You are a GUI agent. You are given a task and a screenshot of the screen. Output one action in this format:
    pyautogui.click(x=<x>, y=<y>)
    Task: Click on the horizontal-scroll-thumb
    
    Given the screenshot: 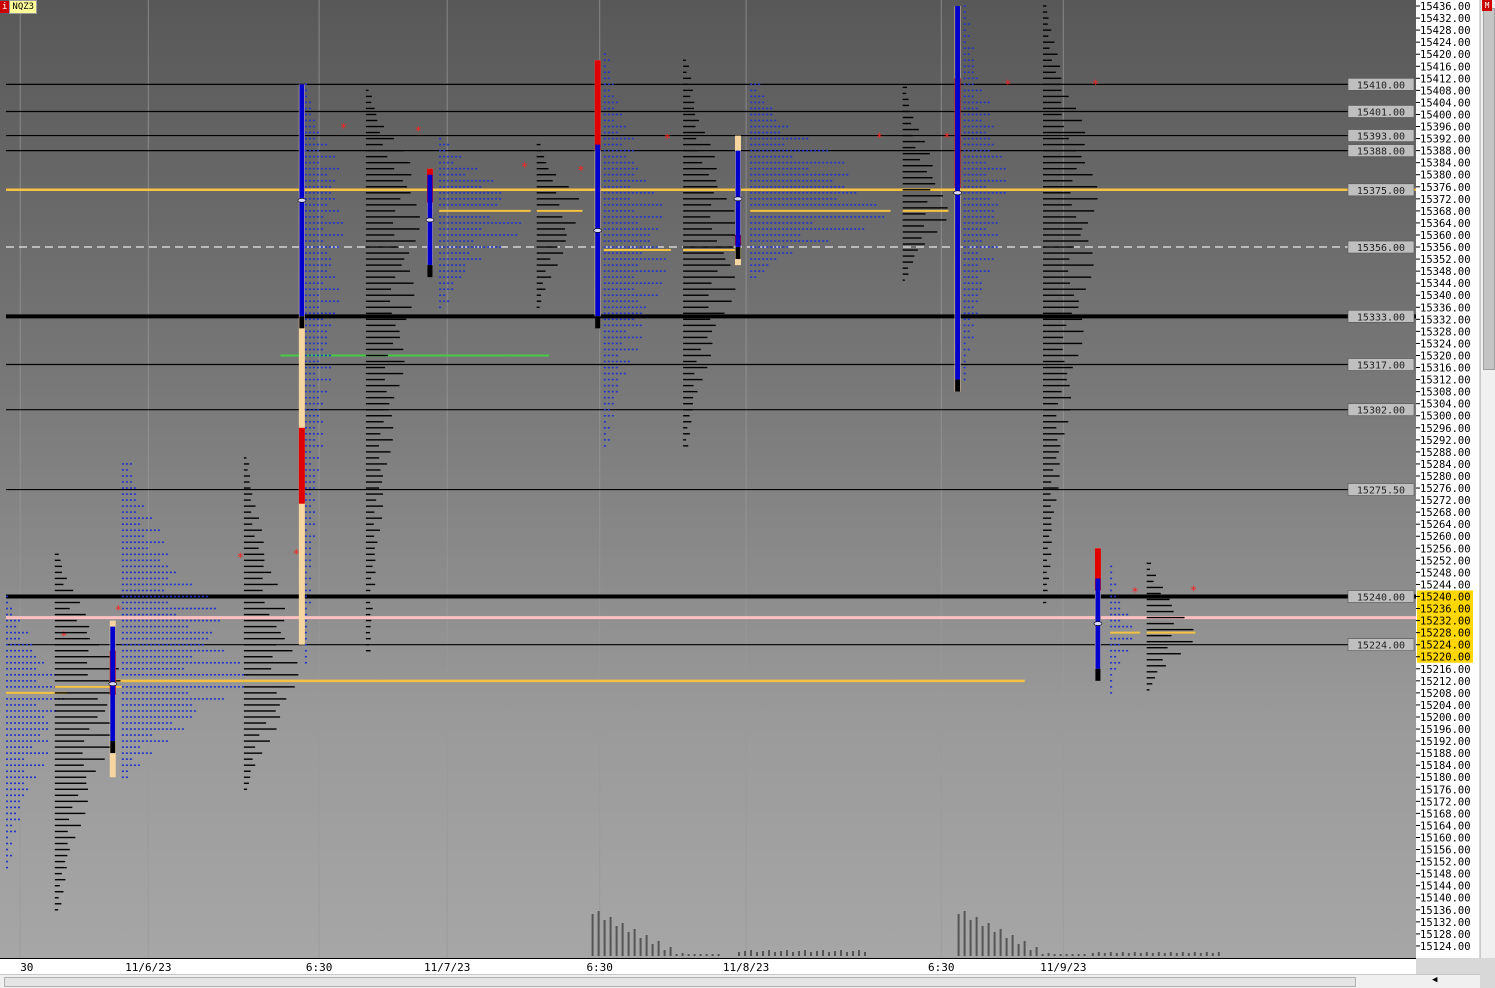 What is the action you would take?
    pyautogui.click(x=680, y=982)
    